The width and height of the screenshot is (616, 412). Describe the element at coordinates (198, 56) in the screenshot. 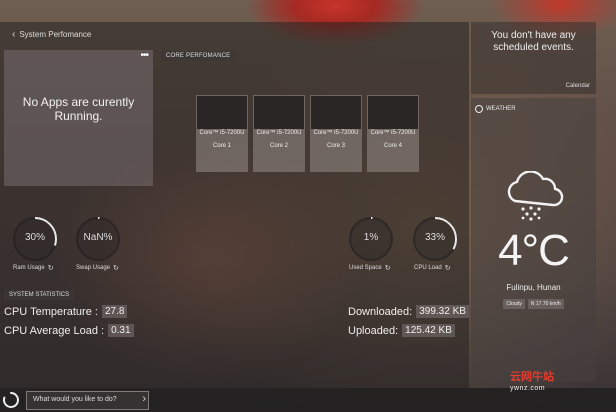

I see `core-performance-label: CORE PERFOMANCE` at that location.